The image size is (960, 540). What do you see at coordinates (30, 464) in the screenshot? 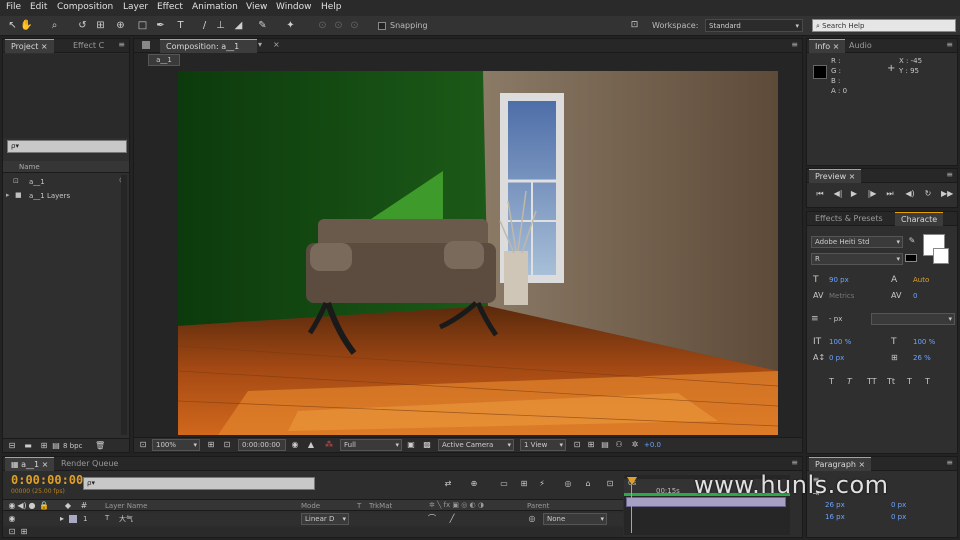
I see `tab-timeline-comp: ▦ a__1 ×` at bounding box center [30, 464].